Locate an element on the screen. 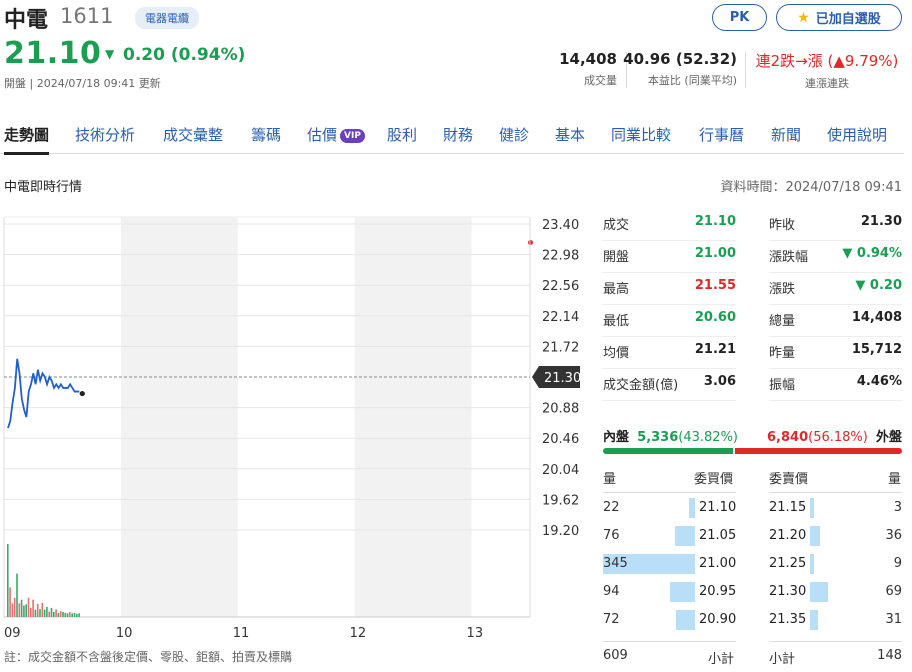  quote-label: 漲跌幅 is located at coordinates (789, 257).